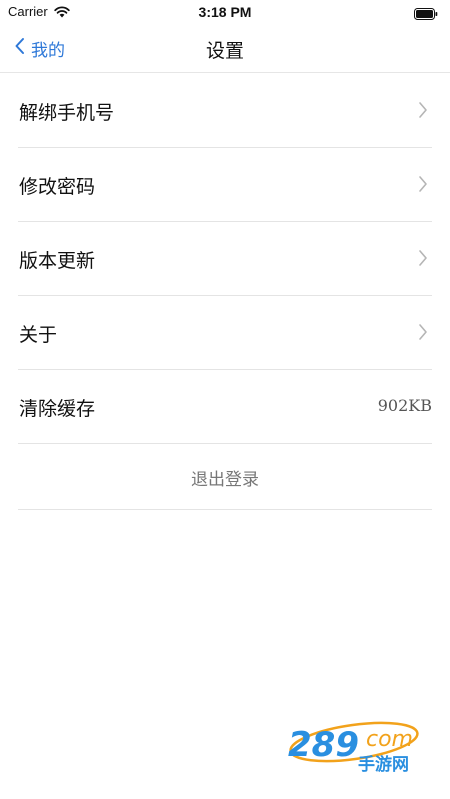  Describe the element at coordinates (38, 335) in the screenshot. I see `setting-label: 关于` at that location.